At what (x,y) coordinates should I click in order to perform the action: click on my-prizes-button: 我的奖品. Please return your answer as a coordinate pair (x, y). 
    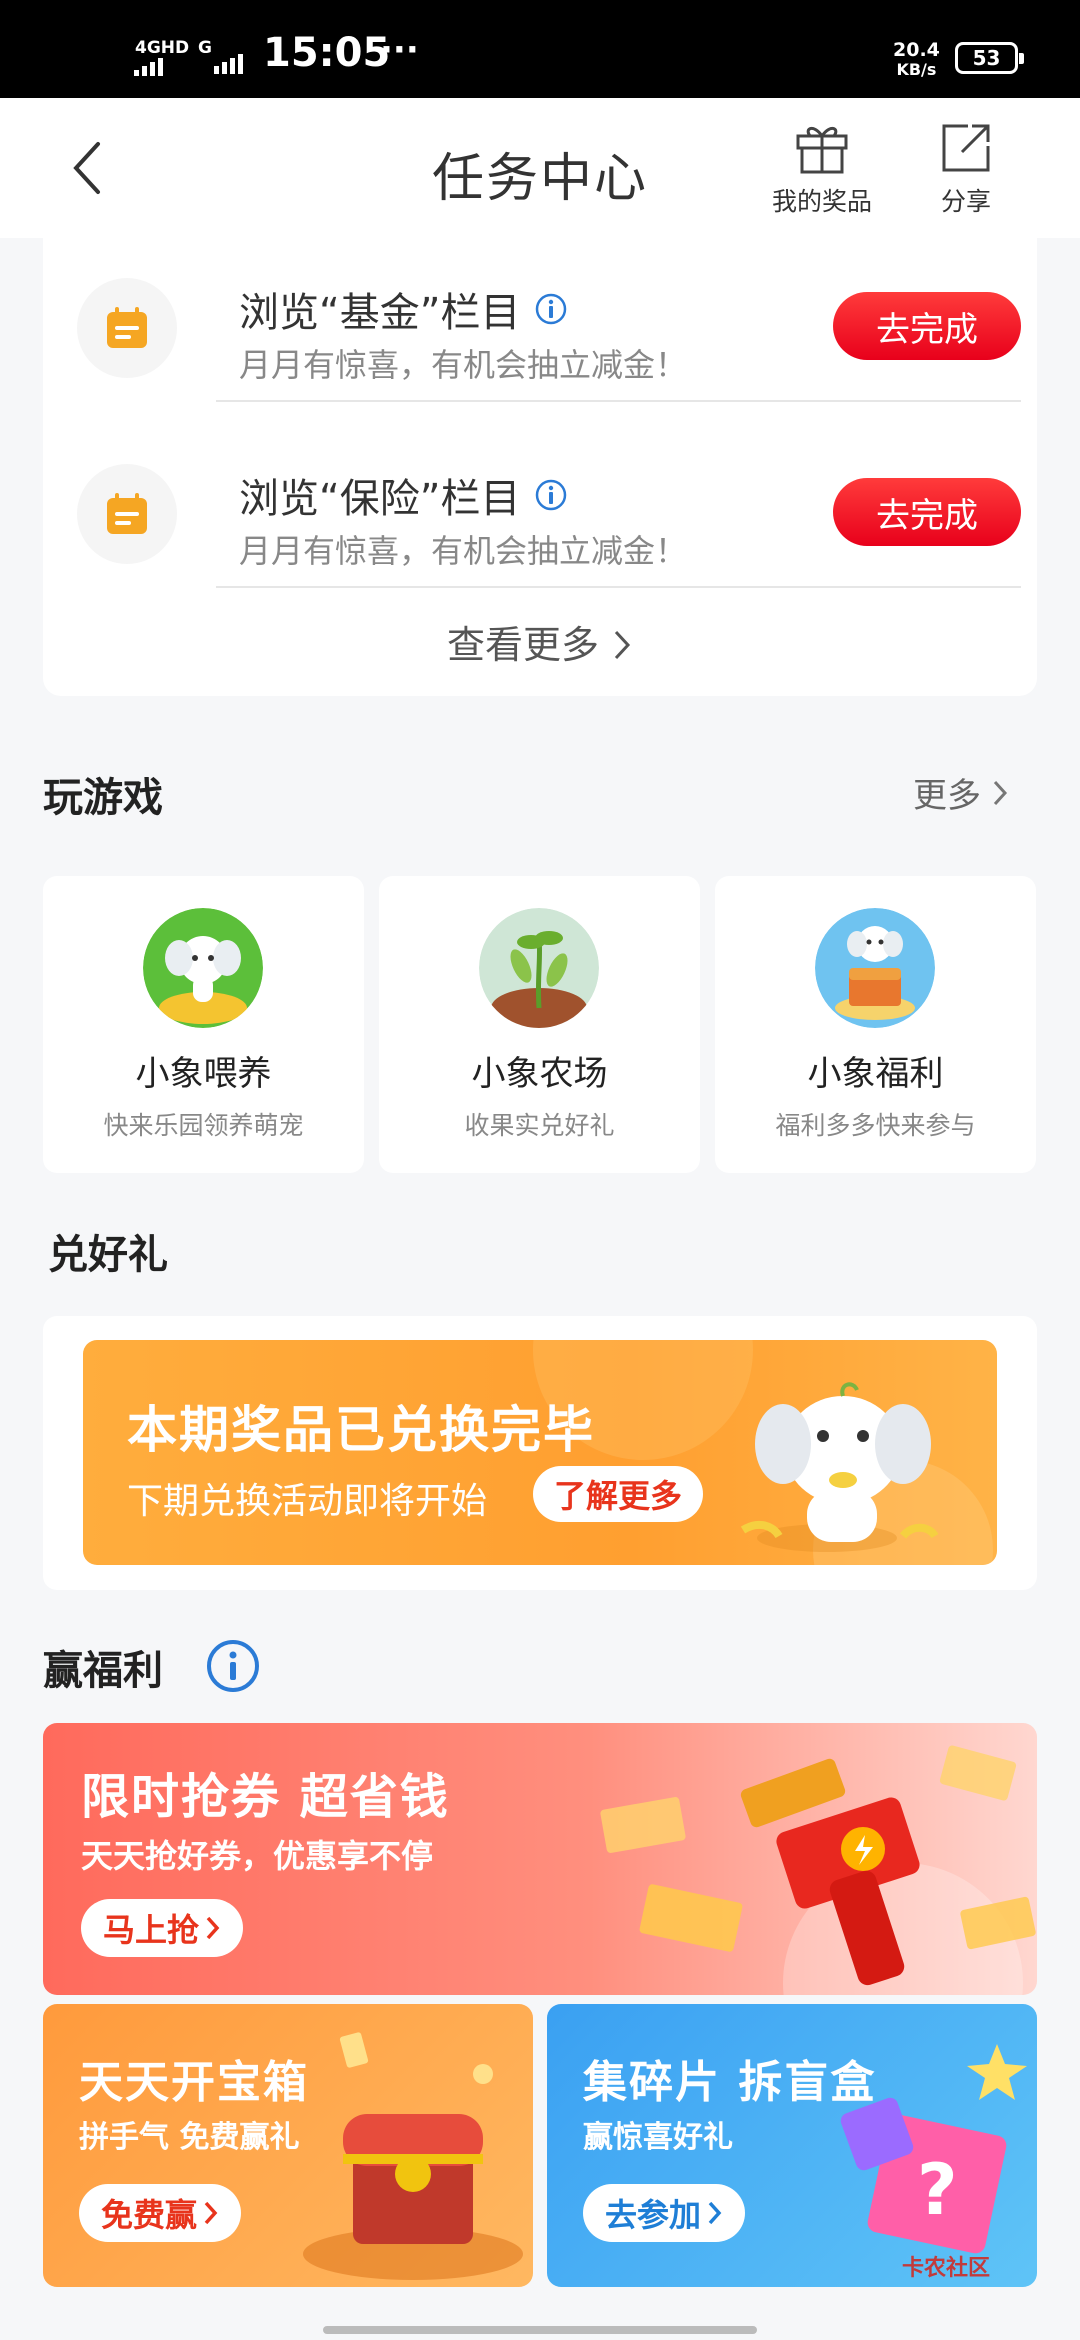
    Looking at the image, I should click on (822, 169).